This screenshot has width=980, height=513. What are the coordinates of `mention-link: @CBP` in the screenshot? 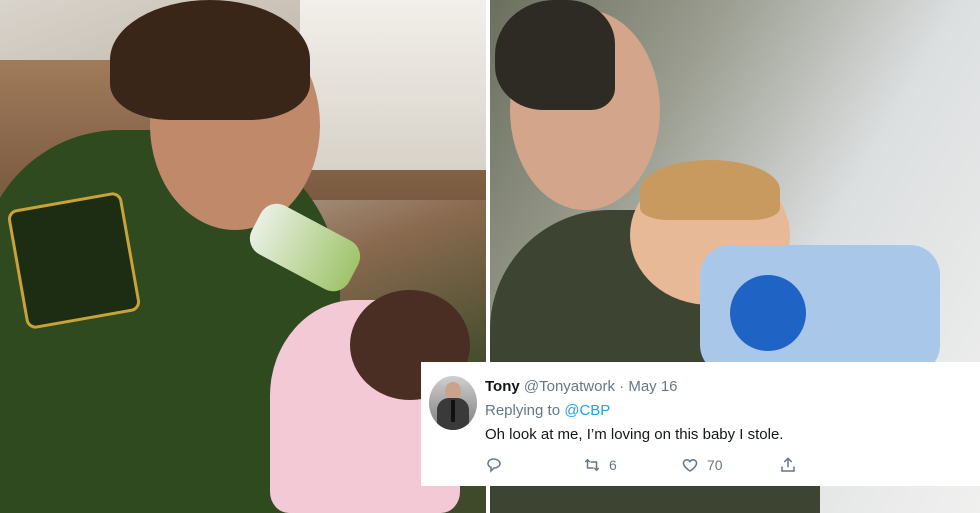 It's located at (587, 410).